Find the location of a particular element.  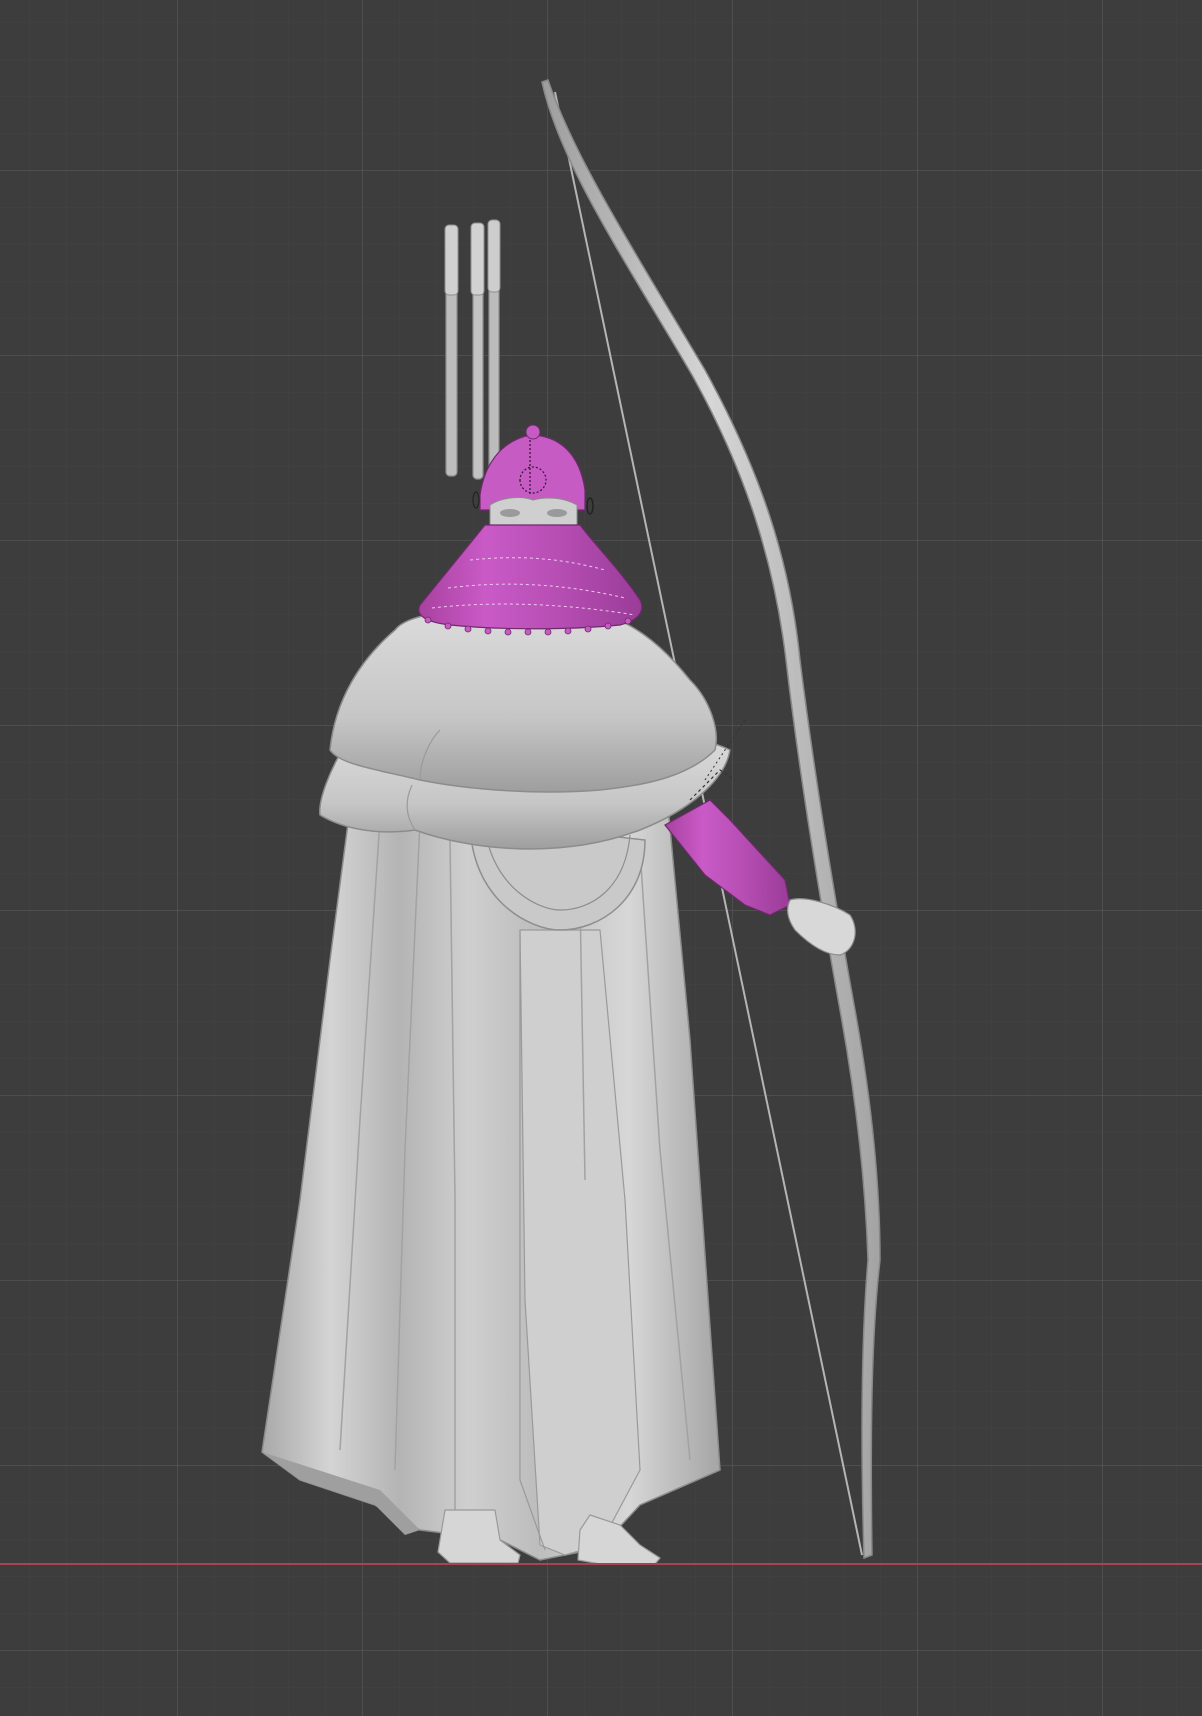

arrows-quiver is located at coordinates (472, 351).